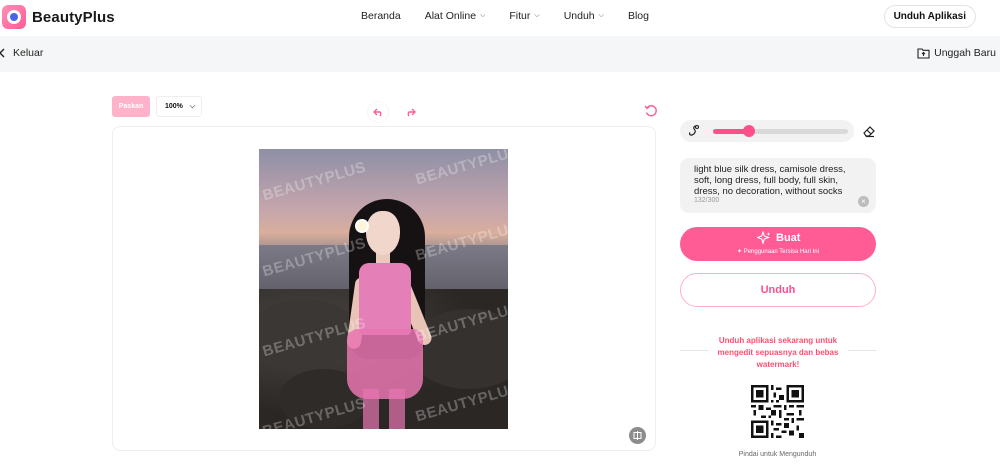 This screenshot has height=465, width=1000. Describe the element at coordinates (777, 411) in the screenshot. I see `qr-code` at that location.